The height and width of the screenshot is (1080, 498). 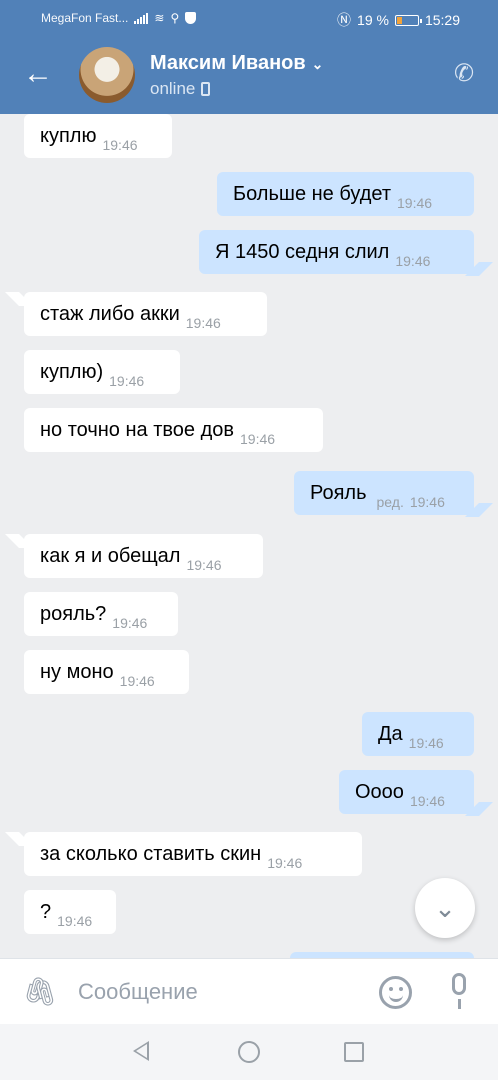 What do you see at coordinates (68, 135) in the screenshot?
I see `message-text: куплю` at bounding box center [68, 135].